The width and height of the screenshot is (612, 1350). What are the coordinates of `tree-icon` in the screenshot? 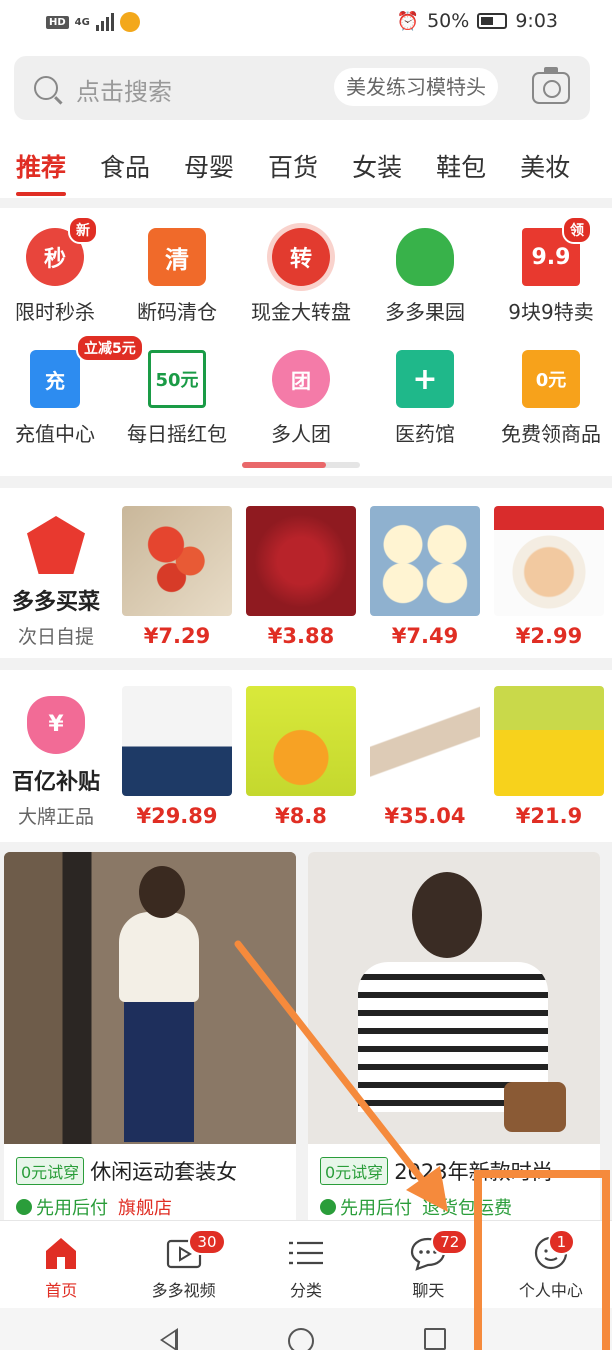 It's located at (425, 257).